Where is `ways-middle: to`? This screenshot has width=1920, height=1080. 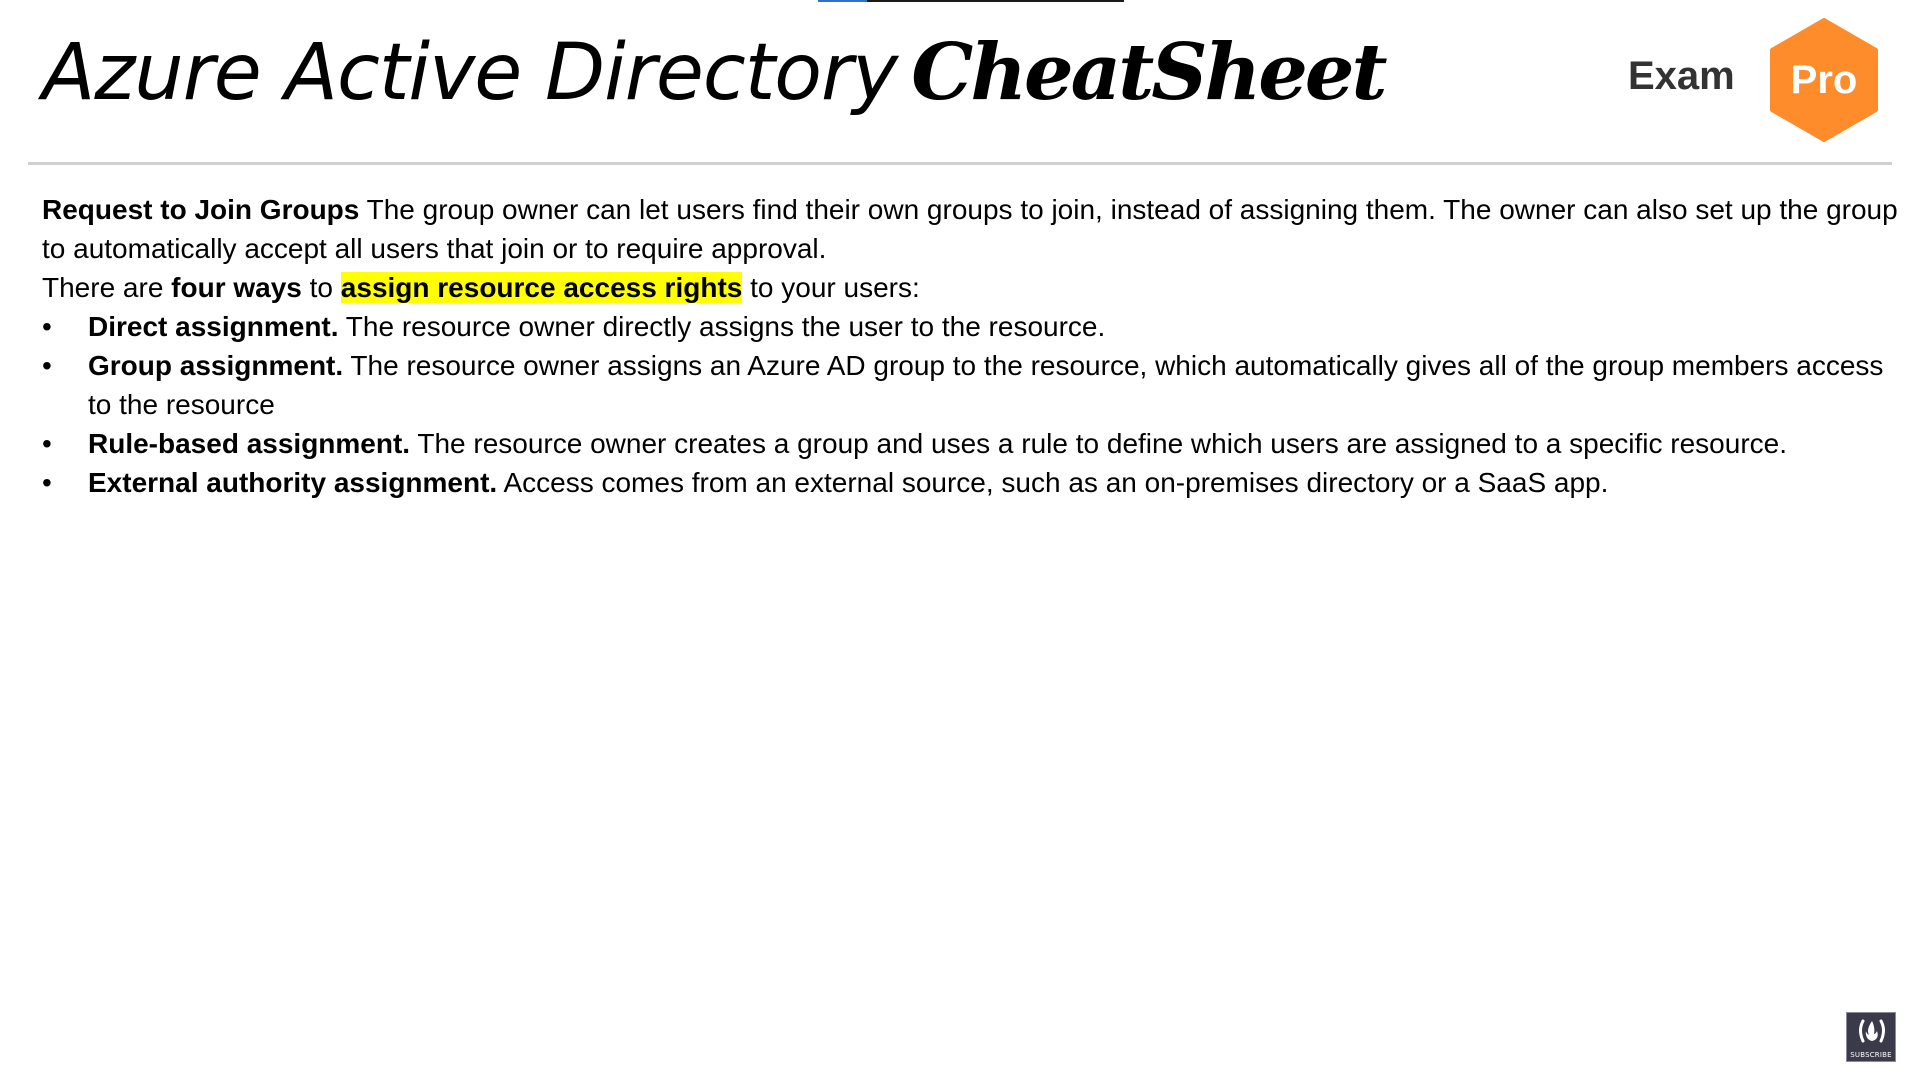 ways-middle: to is located at coordinates (321, 287).